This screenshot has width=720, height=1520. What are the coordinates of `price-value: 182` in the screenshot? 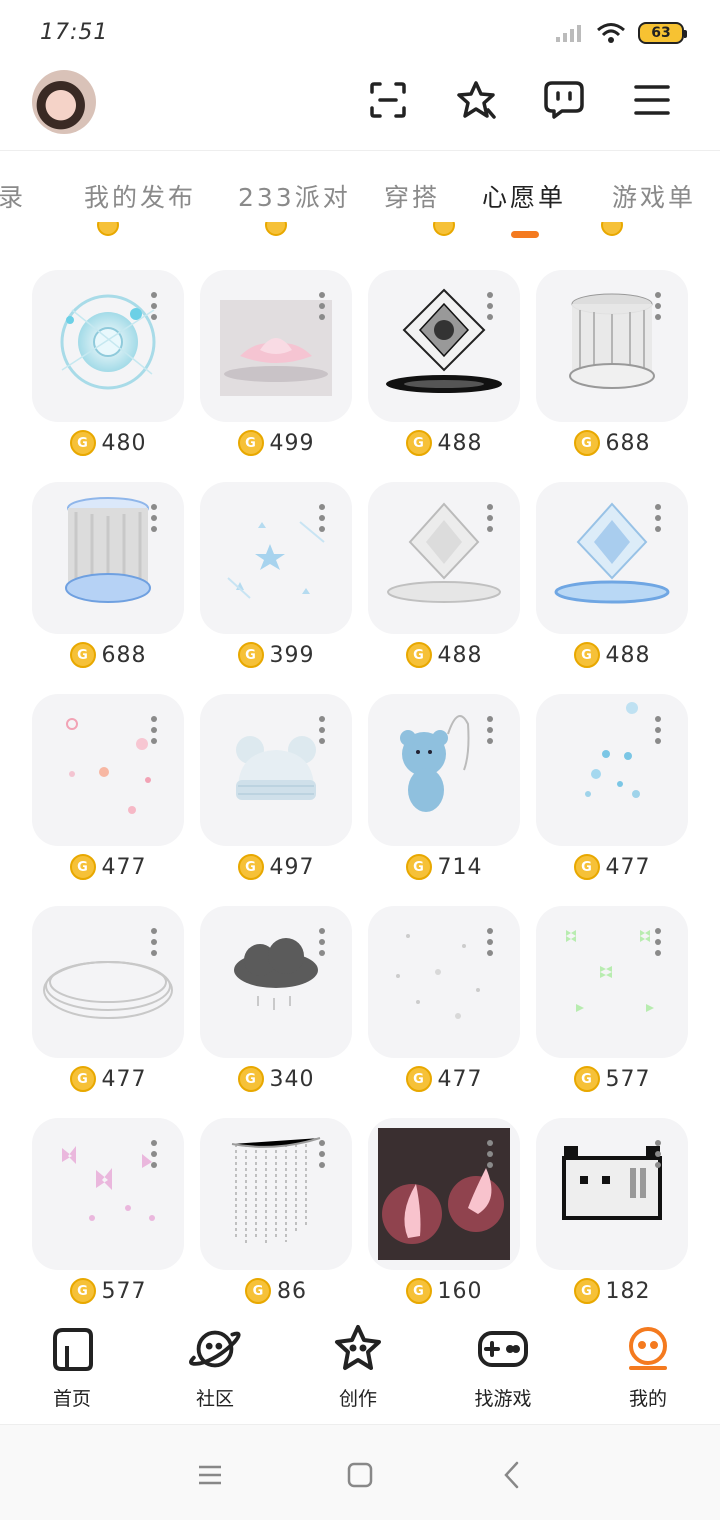 It's located at (628, 1291).